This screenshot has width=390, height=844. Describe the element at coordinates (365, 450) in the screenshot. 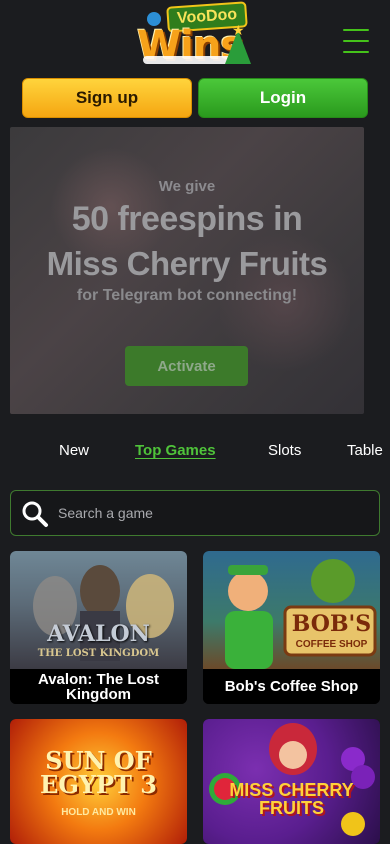

I see `tab-table: Table` at that location.